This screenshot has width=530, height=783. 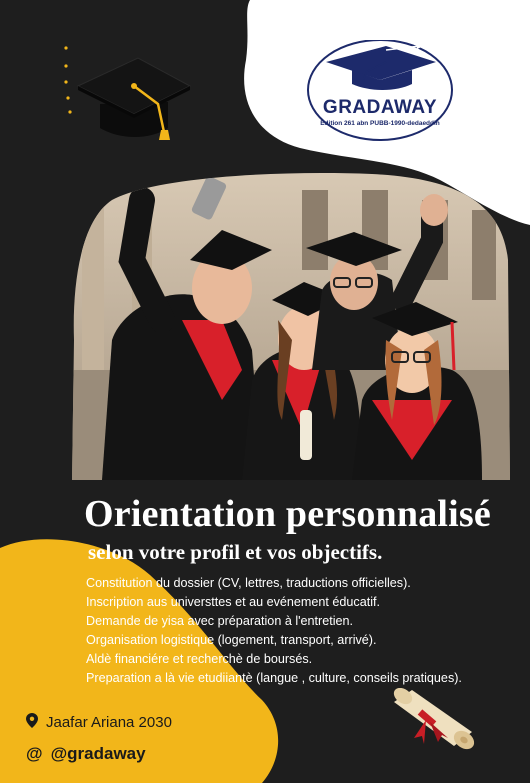 I want to click on location-line: Jaafar Ariana 2030, so click(x=99, y=722).